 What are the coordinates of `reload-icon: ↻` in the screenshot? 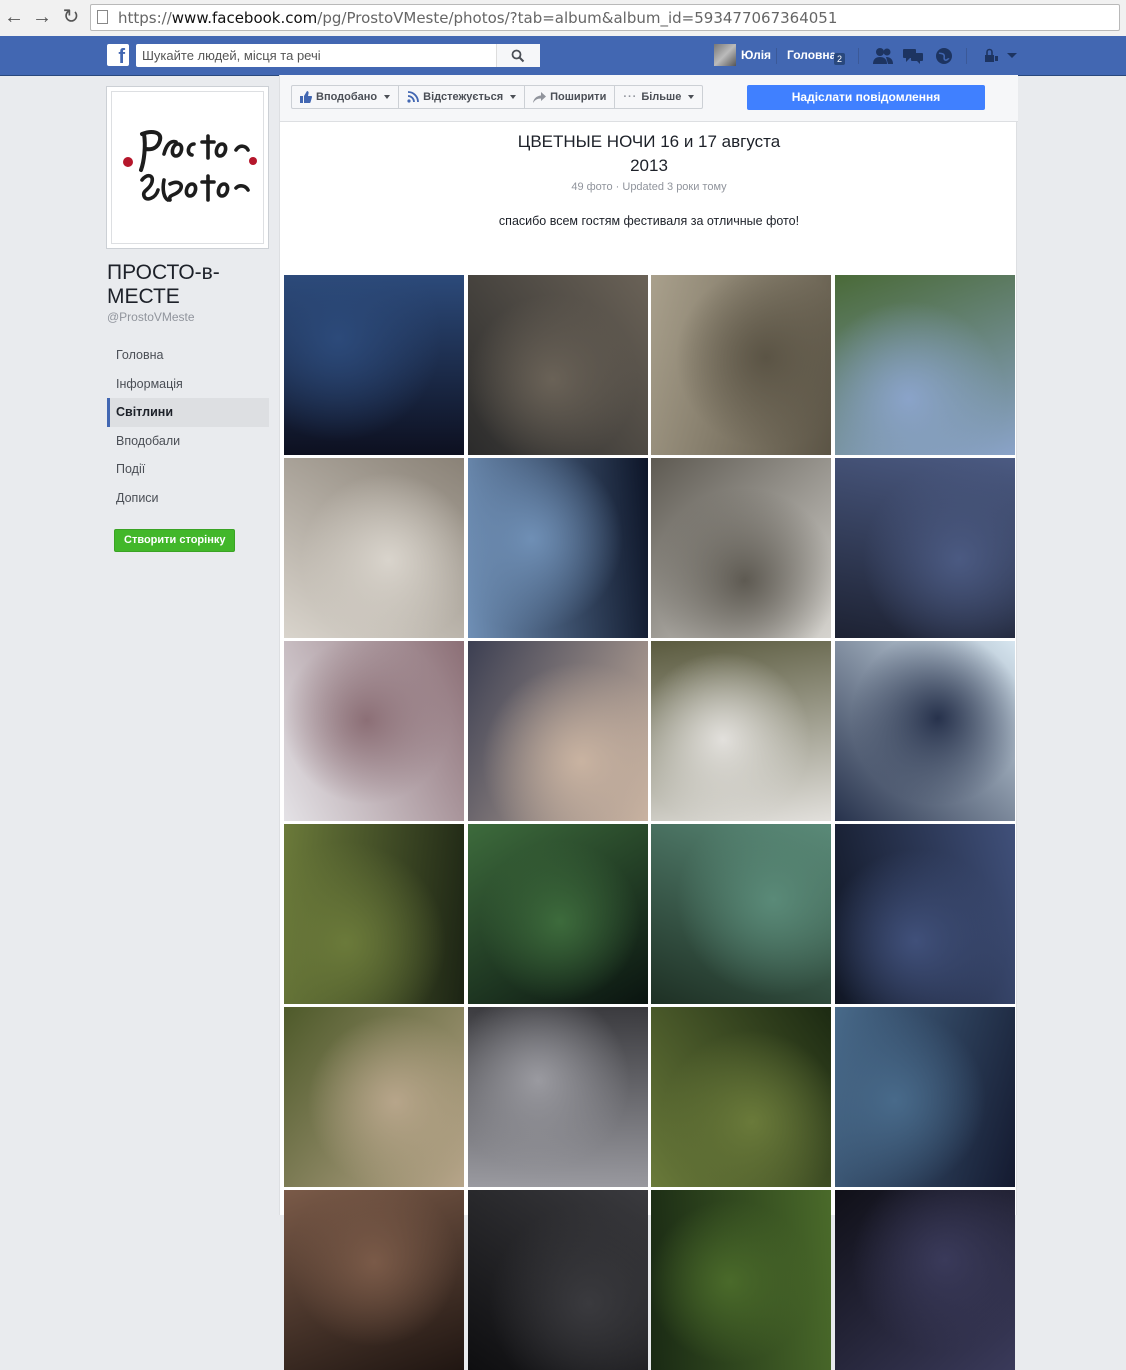 It's located at (71, 17).